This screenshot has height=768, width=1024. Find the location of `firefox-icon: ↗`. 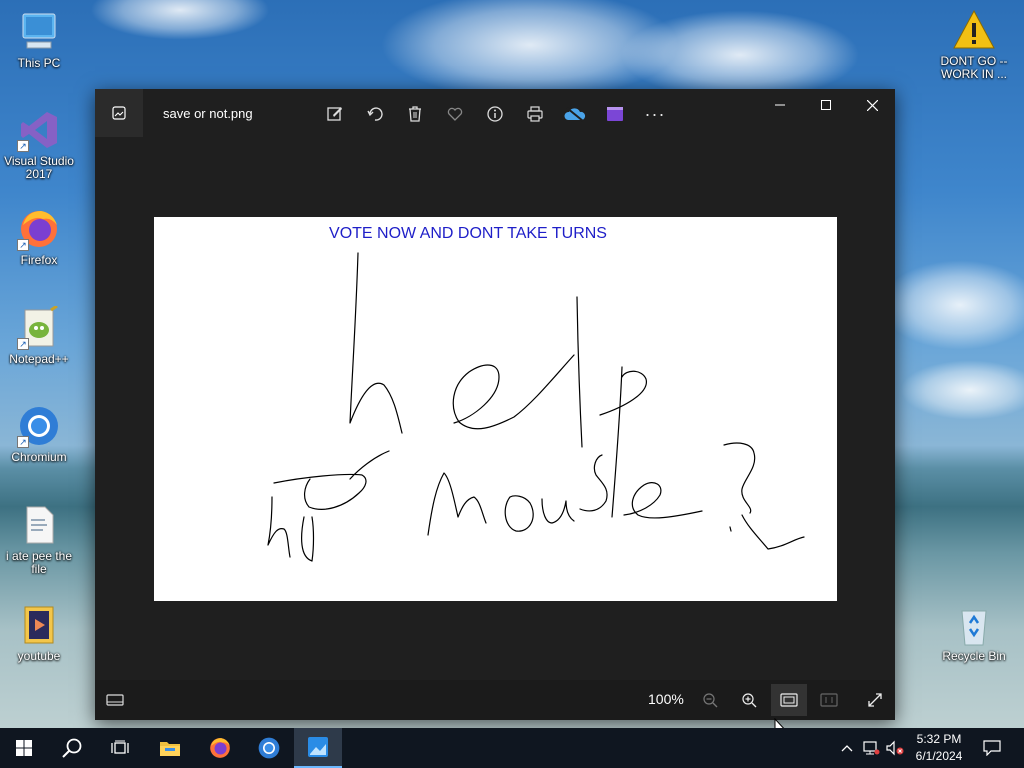

firefox-icon: ↗ is located at coordinates (39, 229).